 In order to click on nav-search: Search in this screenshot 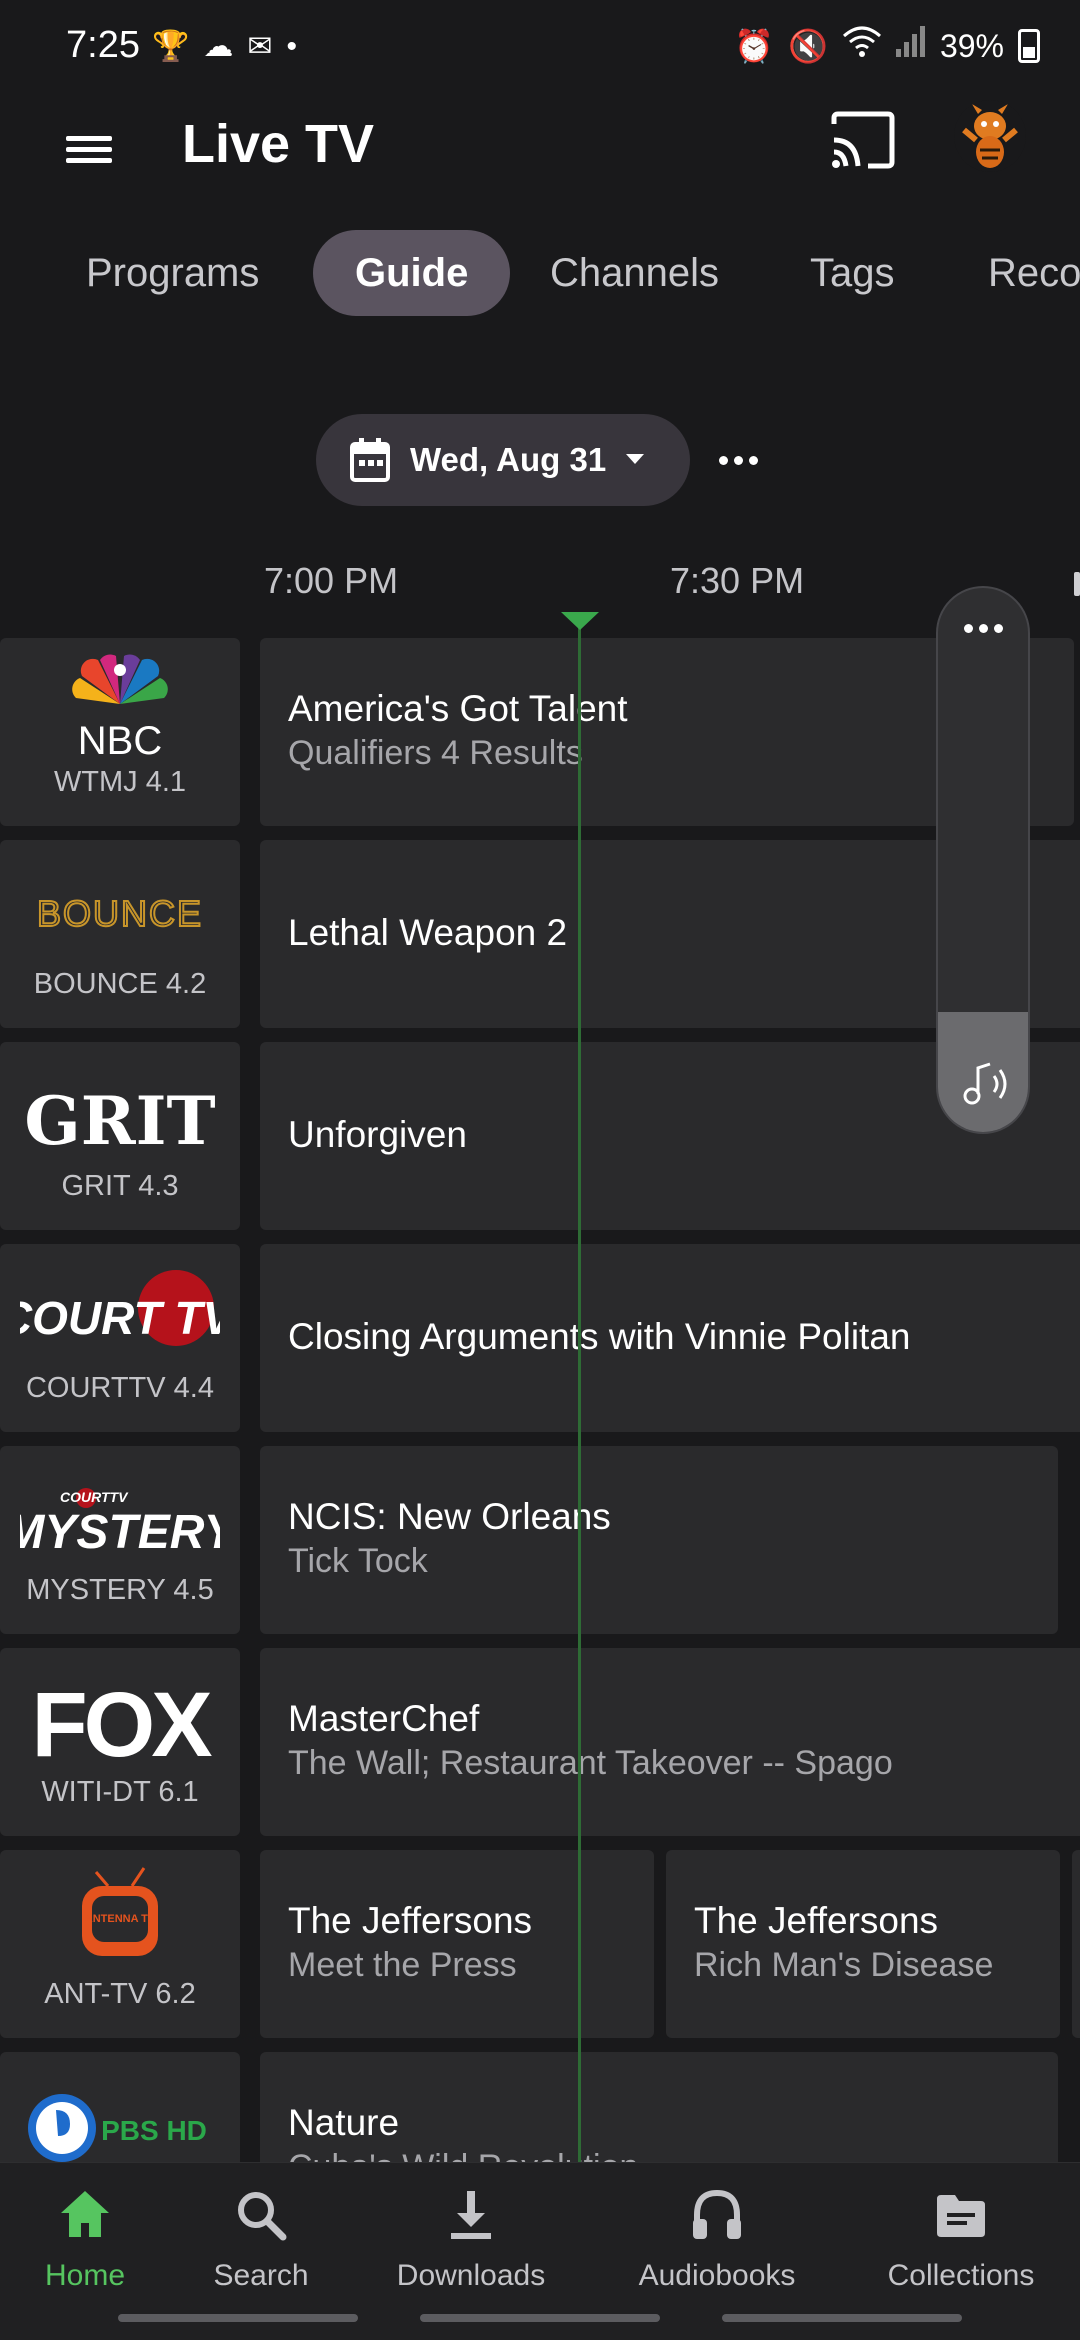, I will do `click(261, 2233)`.